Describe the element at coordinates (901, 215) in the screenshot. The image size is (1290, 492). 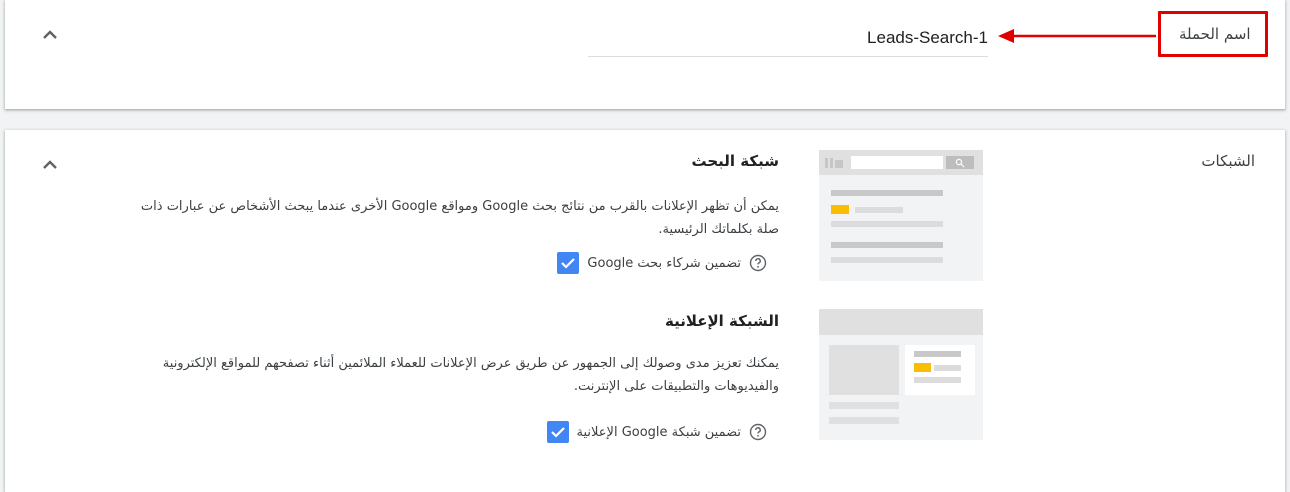
I see `search-network-illustration` at that location.